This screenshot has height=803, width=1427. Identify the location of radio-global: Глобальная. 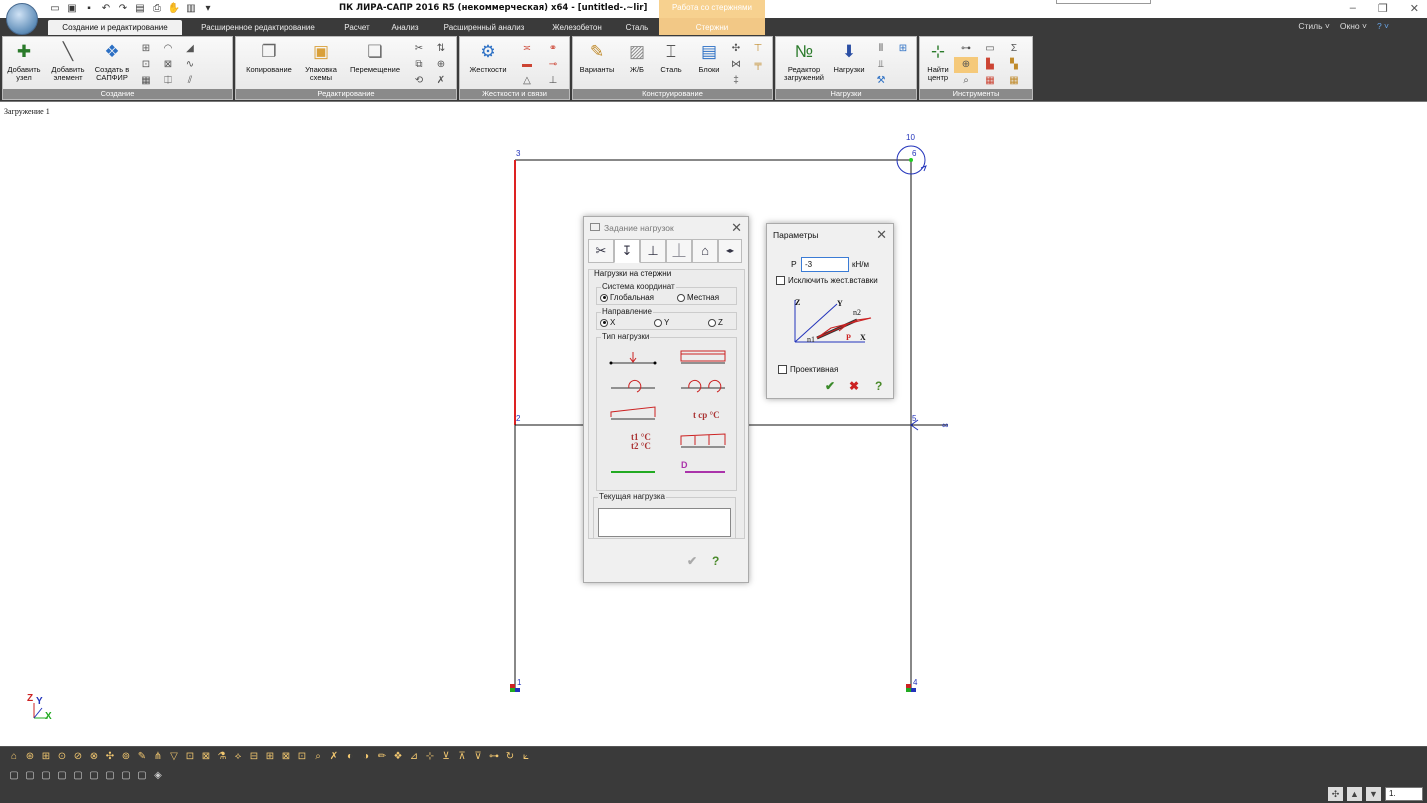
(627, 297).